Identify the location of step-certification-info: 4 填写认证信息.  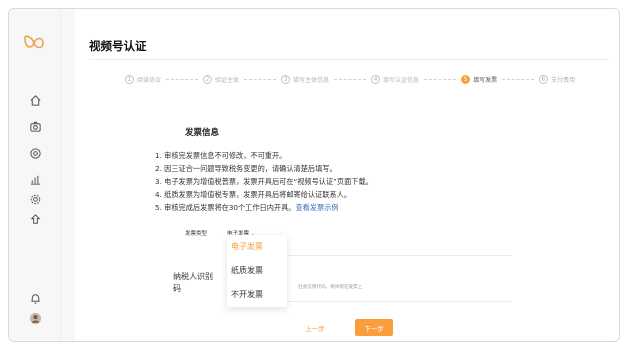
(395, 79).